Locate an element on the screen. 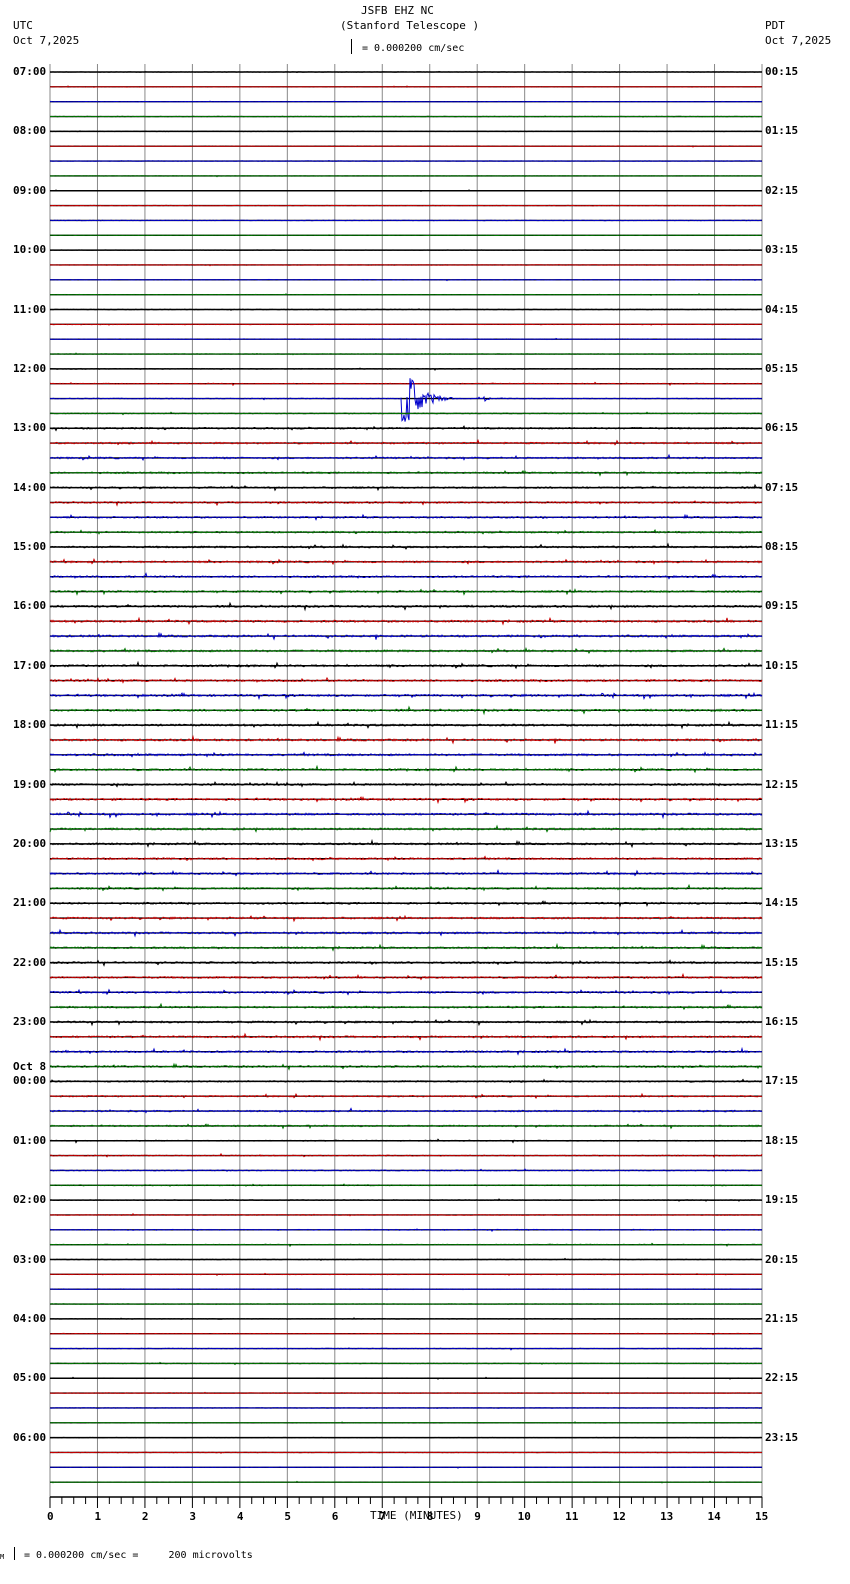 The image size is (850, 1584). pdt-hour-label: 23:15 is located at coordinates (782, 1437).